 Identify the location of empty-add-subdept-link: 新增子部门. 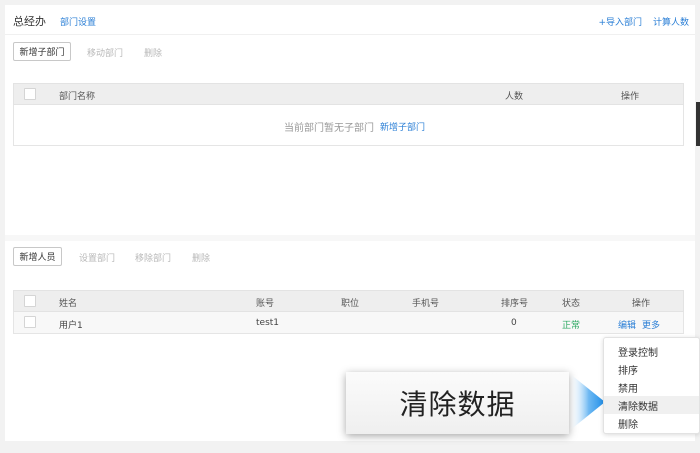
(402, 126).